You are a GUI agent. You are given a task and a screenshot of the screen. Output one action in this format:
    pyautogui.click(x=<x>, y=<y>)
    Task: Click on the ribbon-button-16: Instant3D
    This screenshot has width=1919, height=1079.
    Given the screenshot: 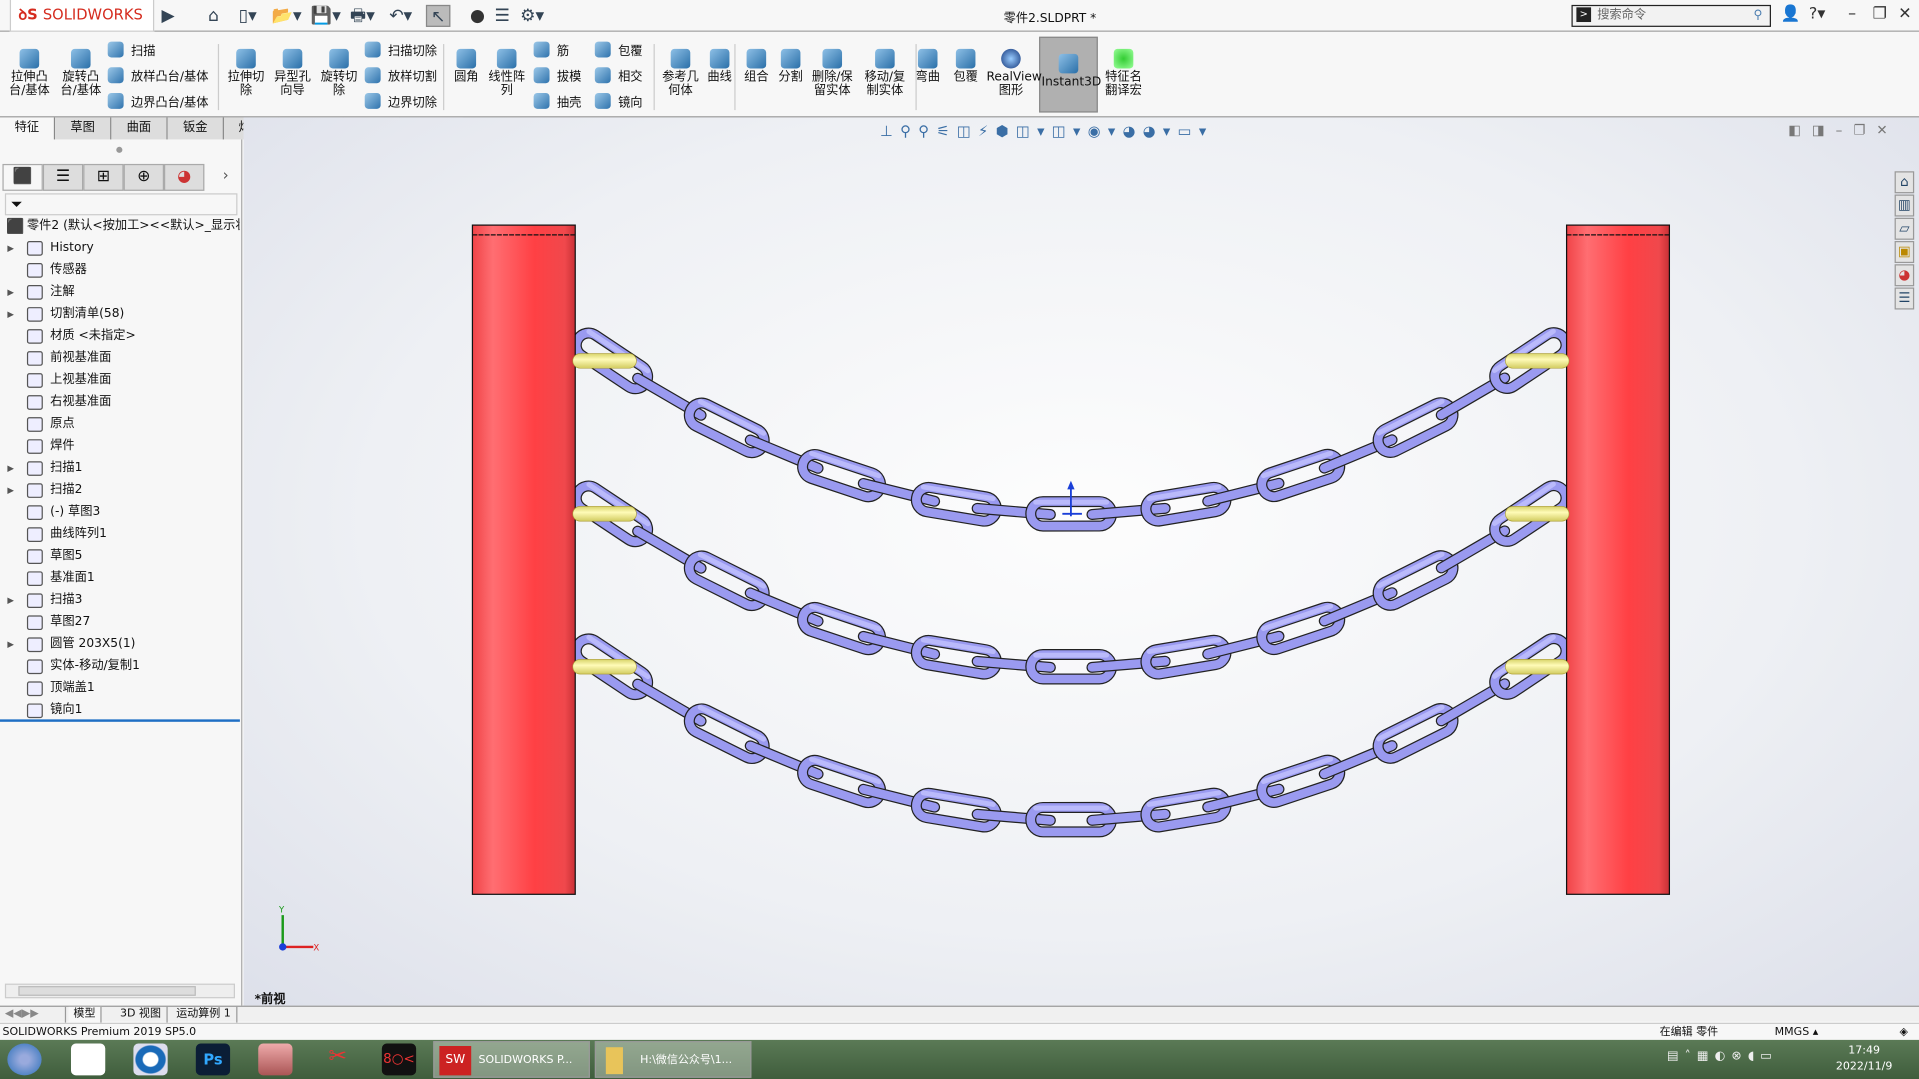 What is the action you would take?
    pyautogui.click(x=1071, y=71)
    